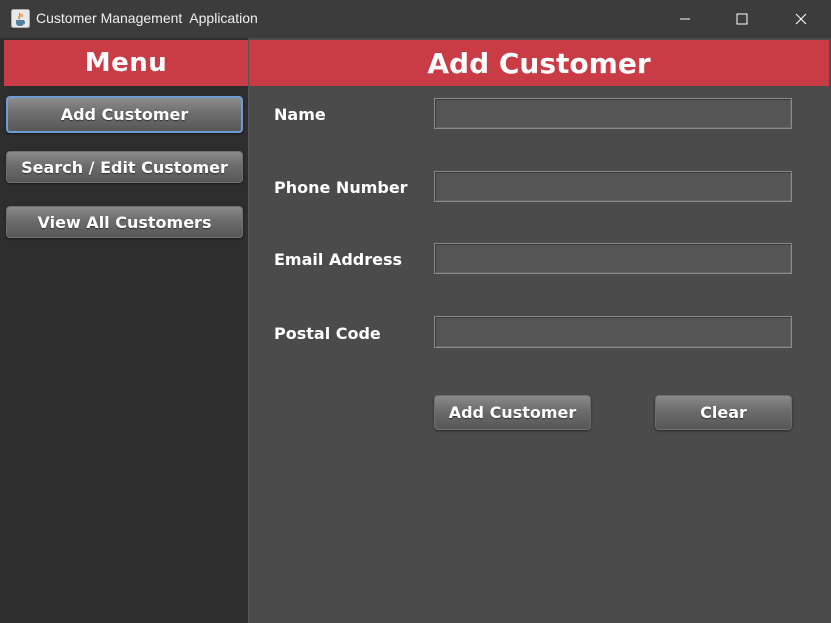 The height and width of the screenshot is (623, 831). What do you see at coordinates (539, 63) in the screenshot?
I see `page-title: Add Customer` at bounding box center [539, 63].